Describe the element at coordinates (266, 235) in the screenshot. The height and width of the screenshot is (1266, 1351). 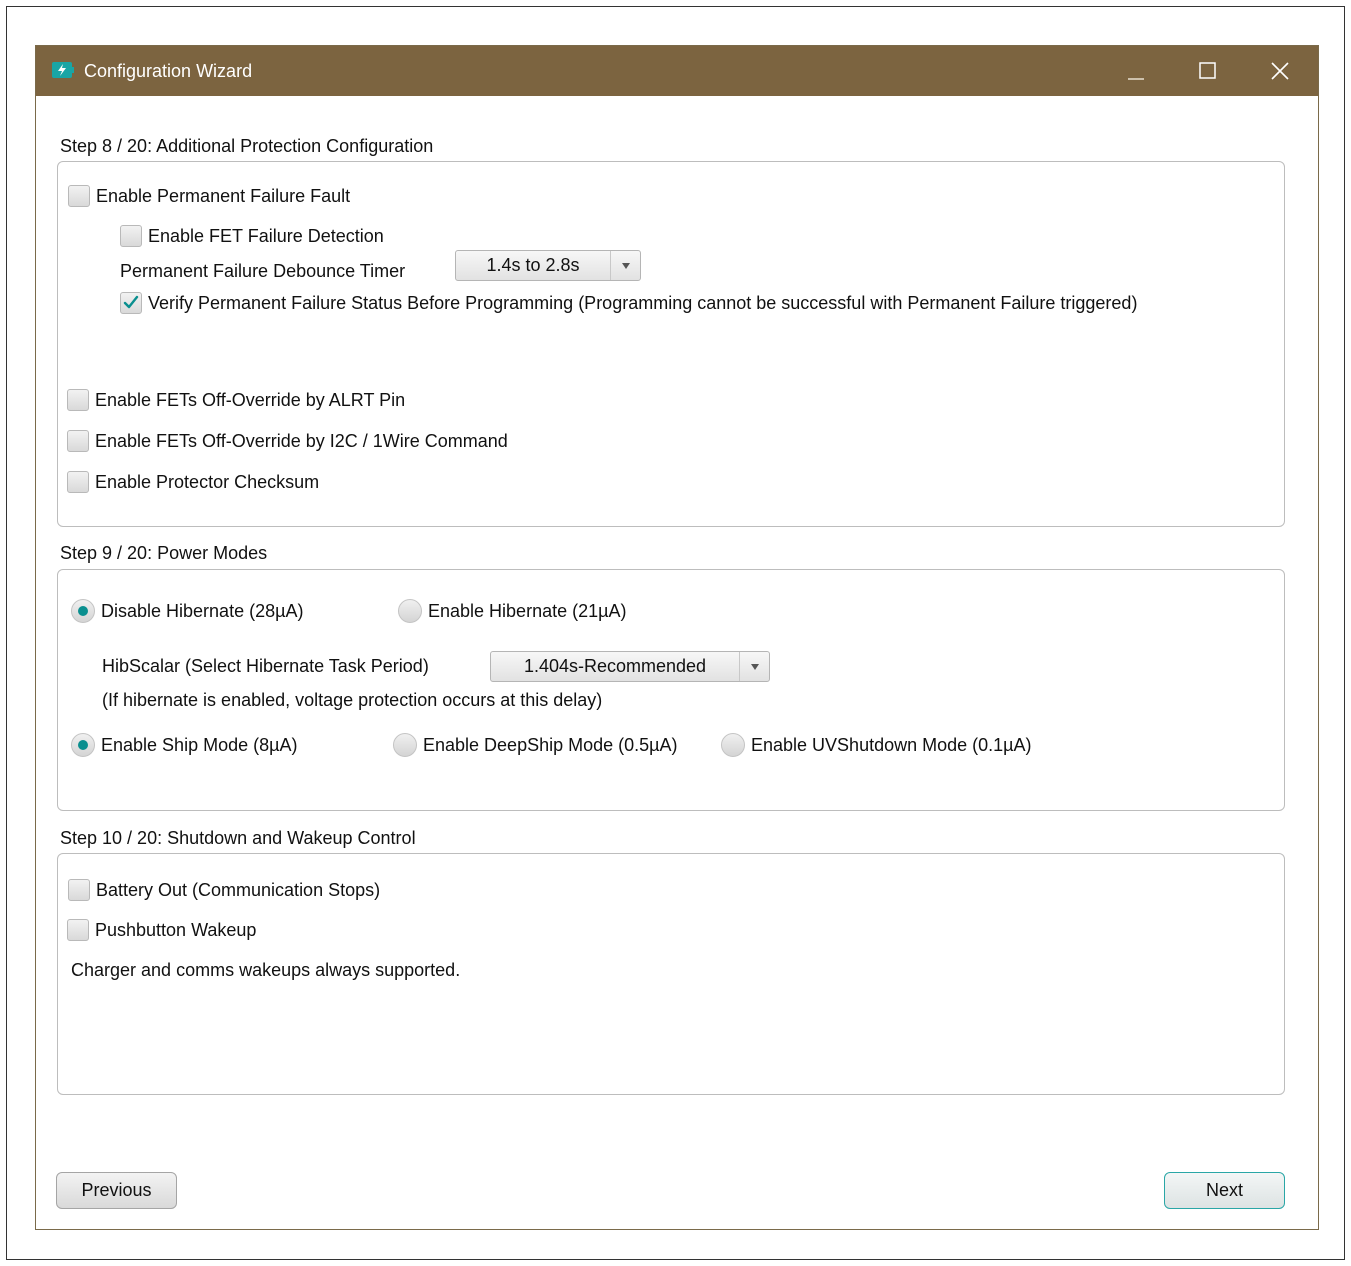
I see `fet-failure-label: Enable FET Failure Detection` at that location.